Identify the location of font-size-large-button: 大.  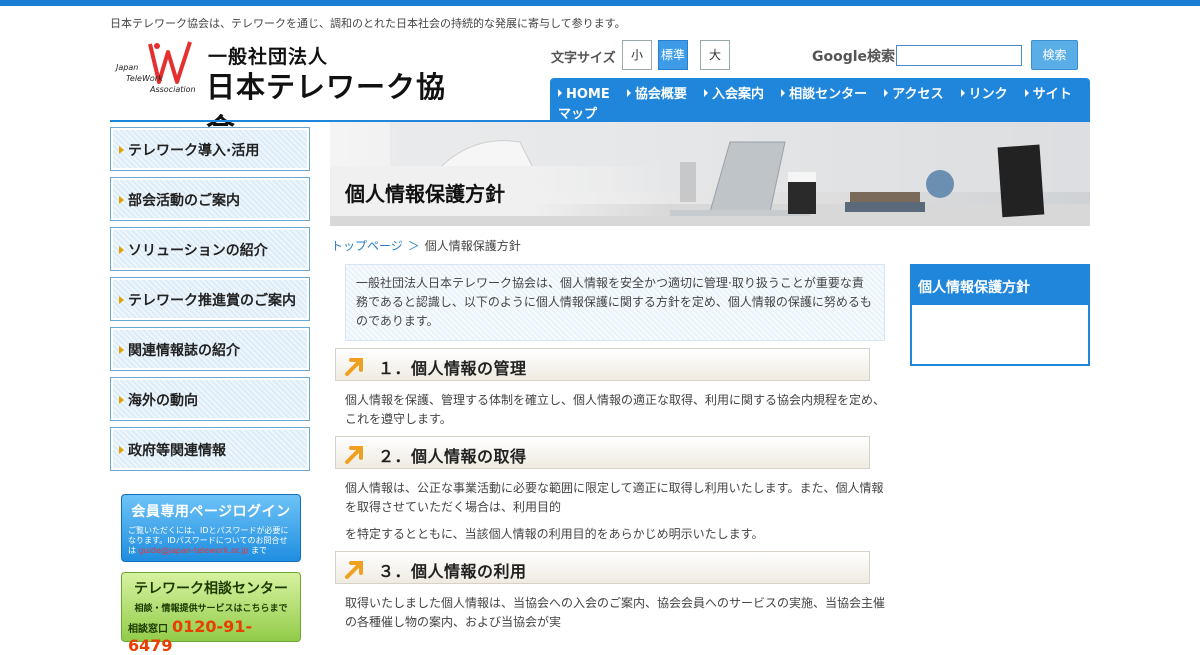
(715, 55).